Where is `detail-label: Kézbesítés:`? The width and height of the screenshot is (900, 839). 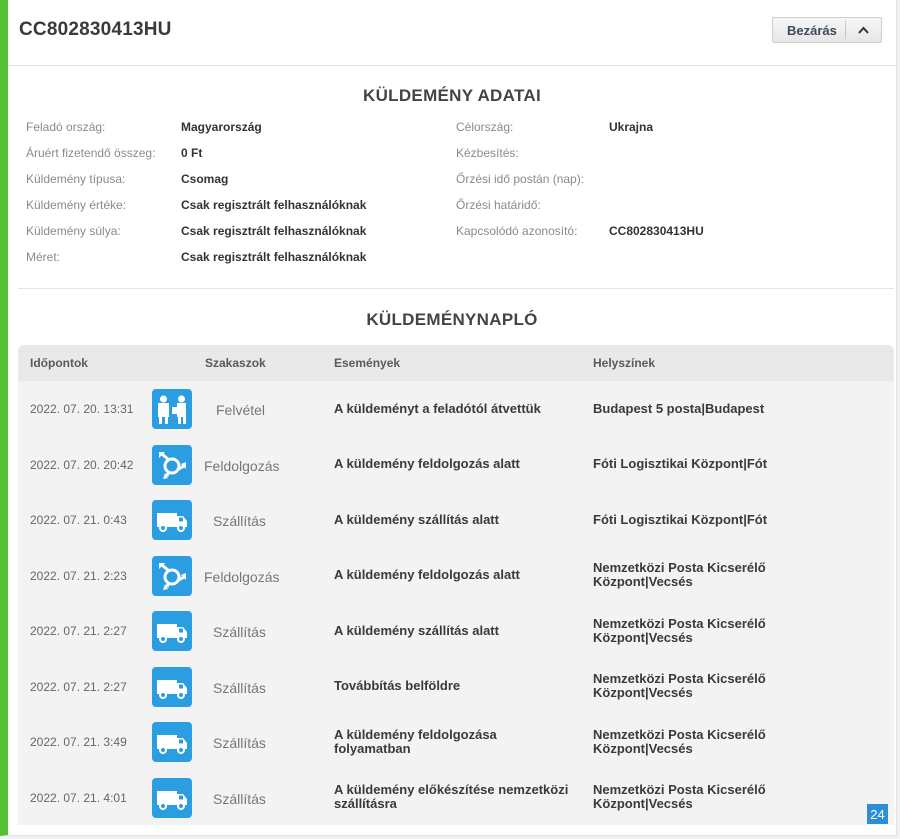 detail-label: Kézbesítés: is located at coordinates (487, 153).